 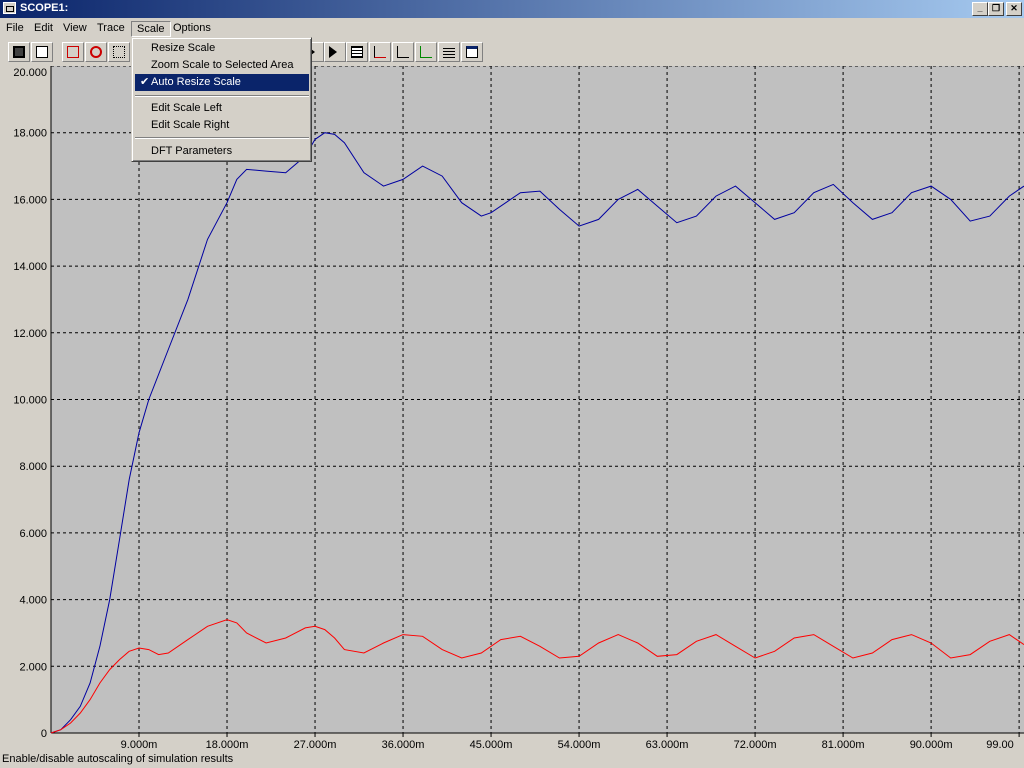 What do you see at coordinates (491, 745) in the screenshot?
I see `x-tick-label: 45.000m` at bounding box center [491, 745].